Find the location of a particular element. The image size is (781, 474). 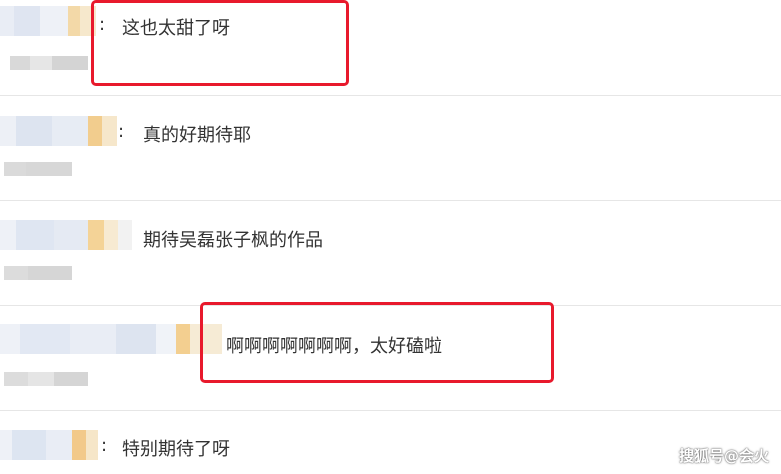

comment-text: 期待吴磊张子枫的作品 is located at coordinates (233, 240).